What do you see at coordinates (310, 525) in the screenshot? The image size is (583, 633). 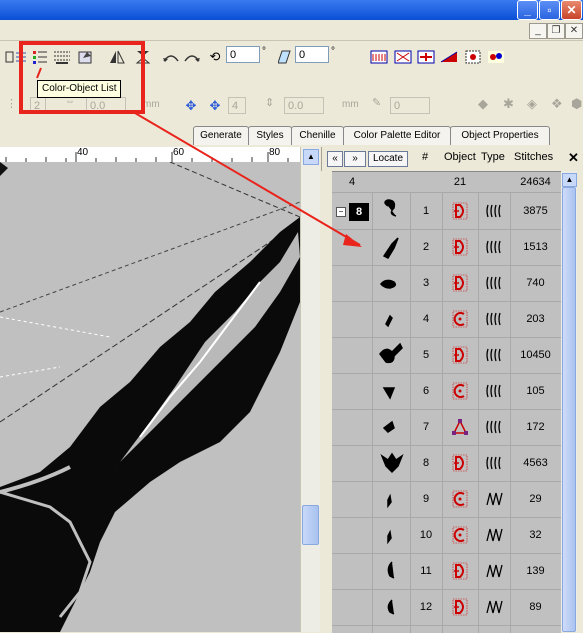 I see `canvas-scroll-thumb` at bounding box center [310, 525].